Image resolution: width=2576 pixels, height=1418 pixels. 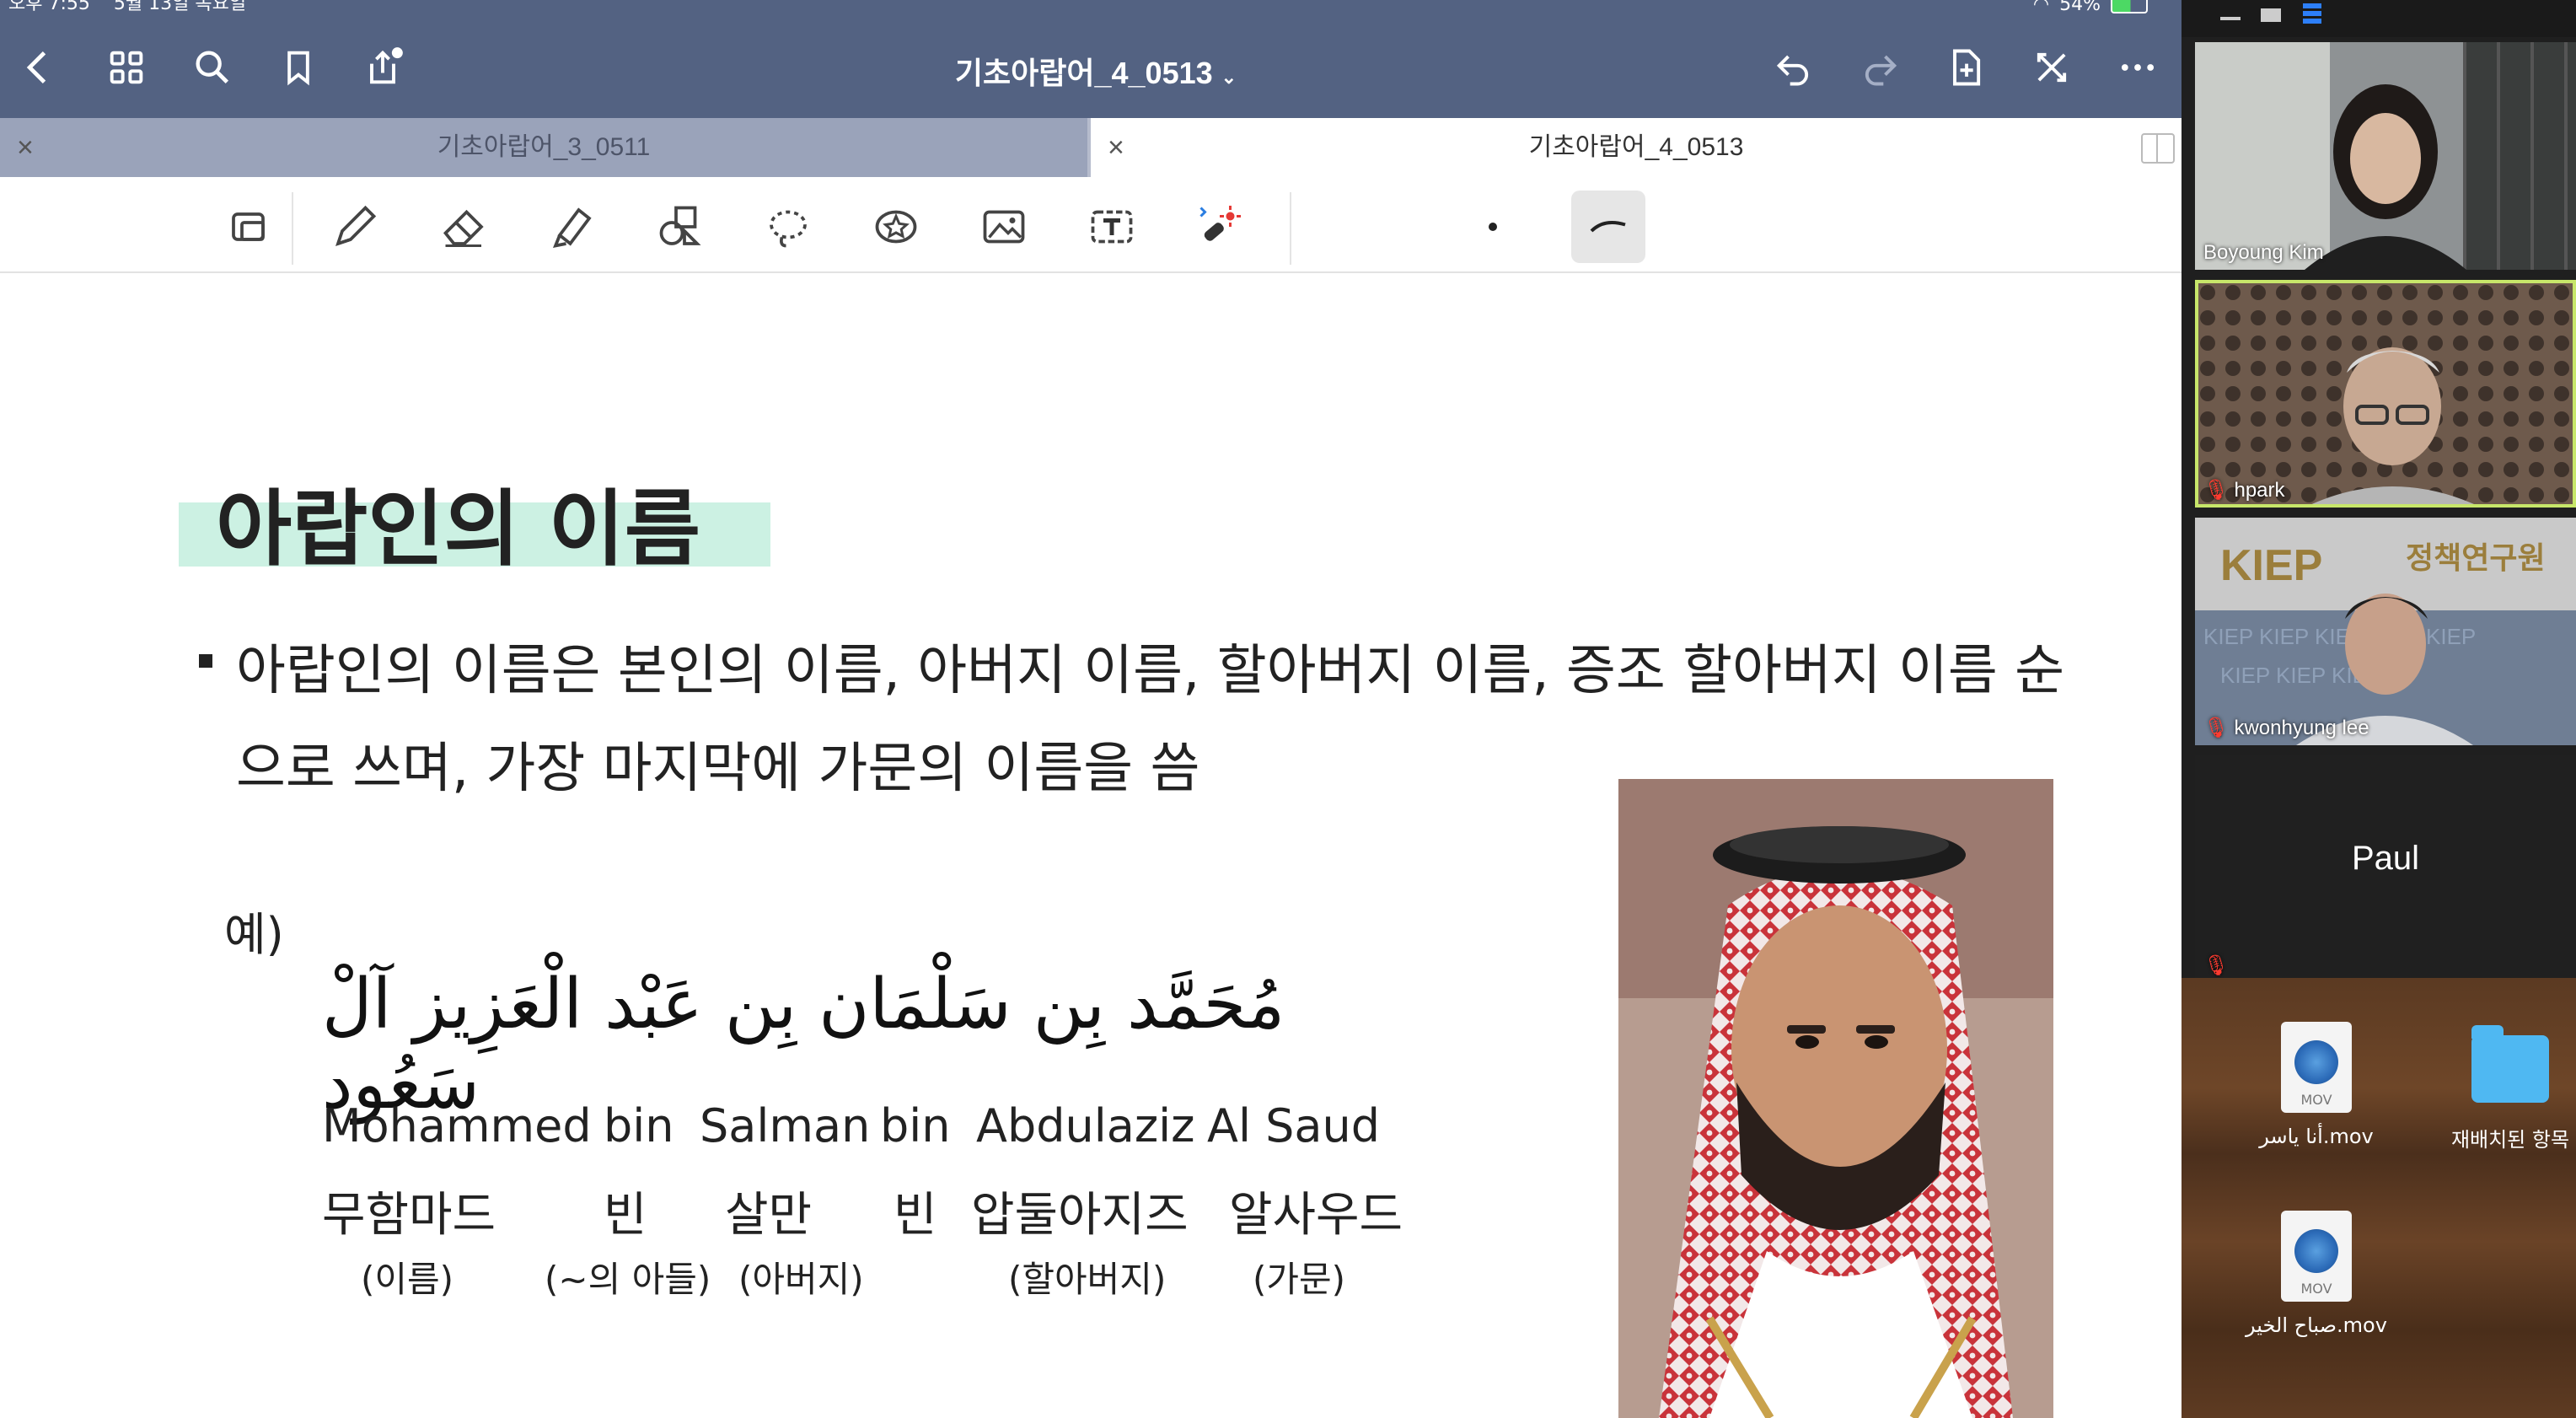 What do you see at coordinates (457, 1125) in the screenshot?
I see `roman-word: Mohammed` at bounding box center [457, 1125].